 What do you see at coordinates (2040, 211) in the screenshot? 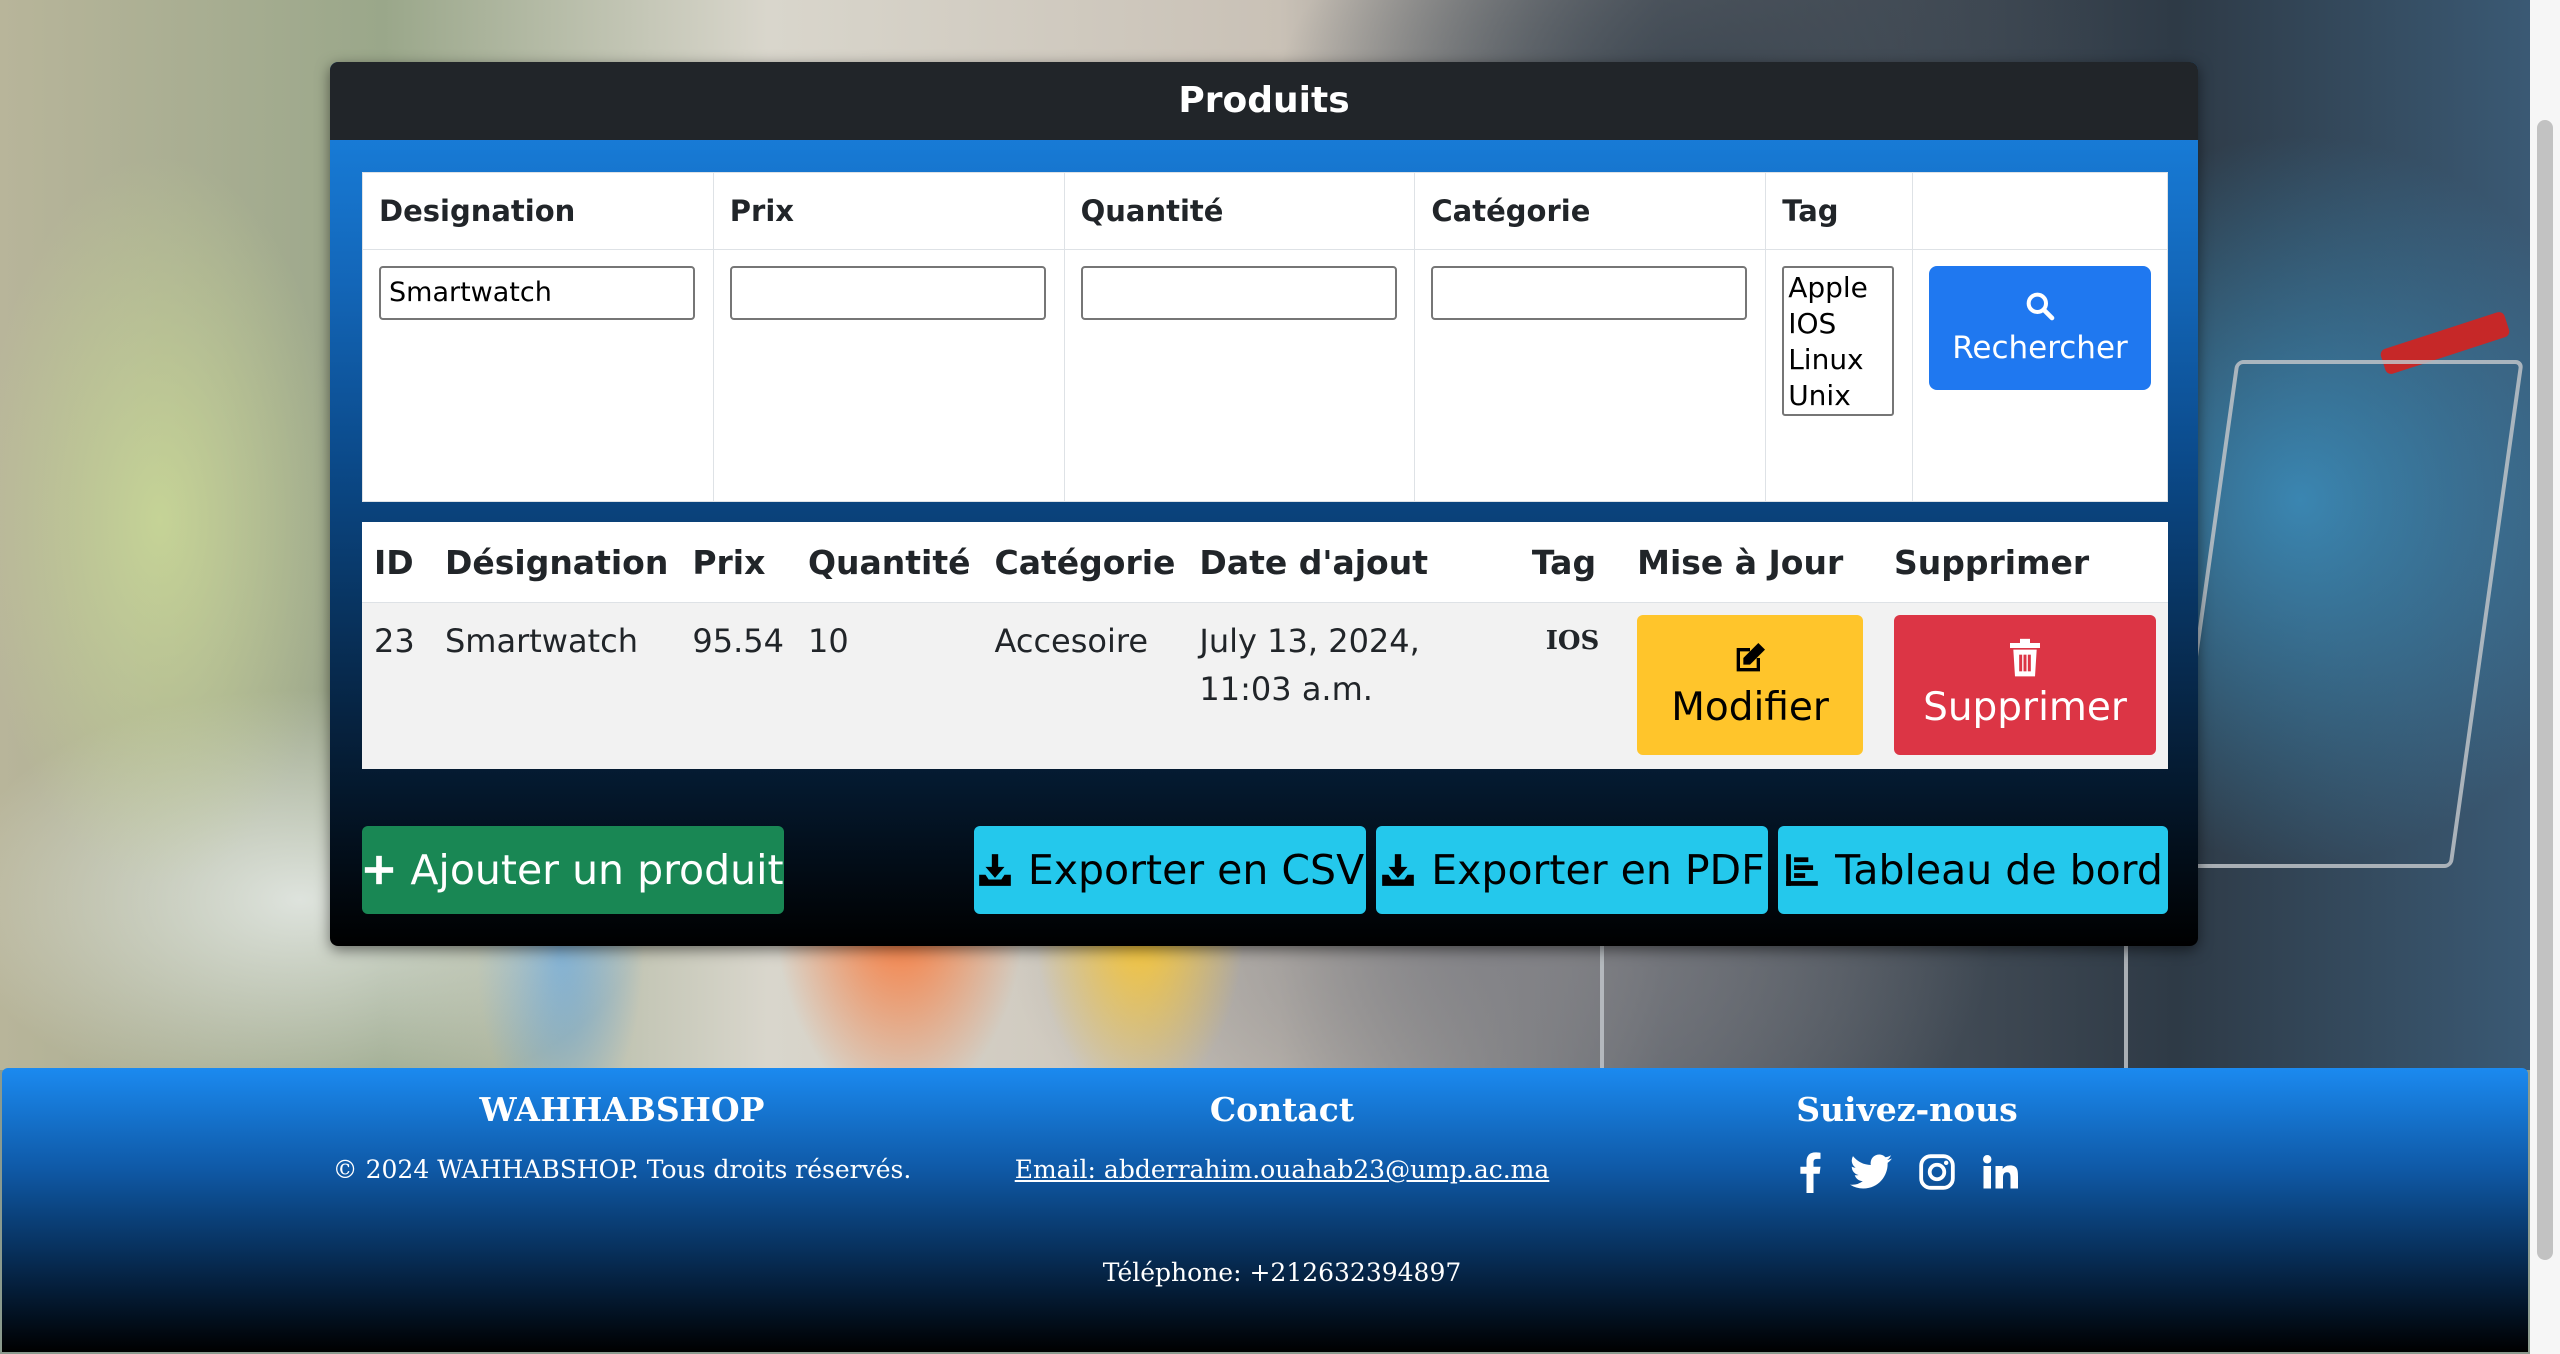
I see `filter-header-empty` at bounding box center [2040, 211].